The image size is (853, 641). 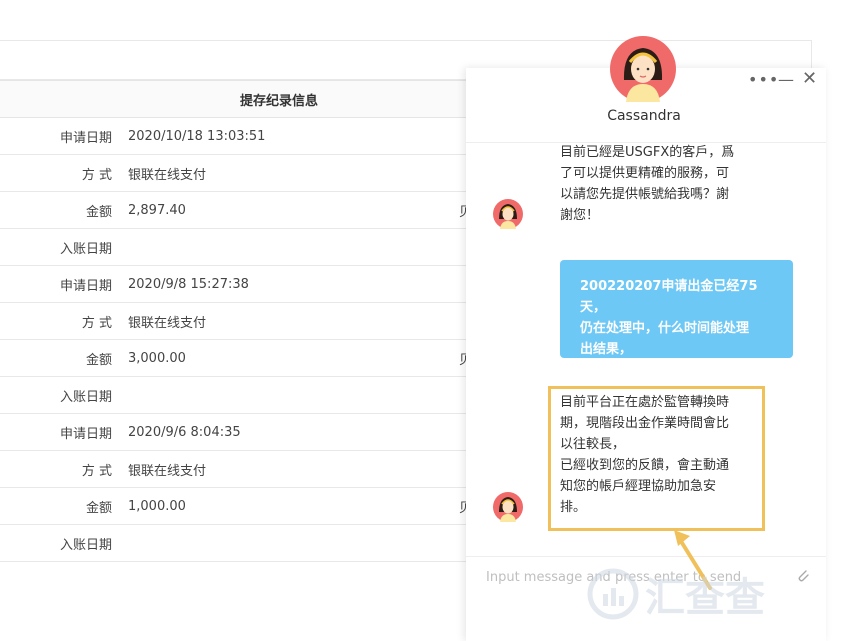 What do you see at coordinates (645, 423) in the screenshot?
I see `message-line: 期，現階段出金作業時間會比` at bounding box center [645, 423].